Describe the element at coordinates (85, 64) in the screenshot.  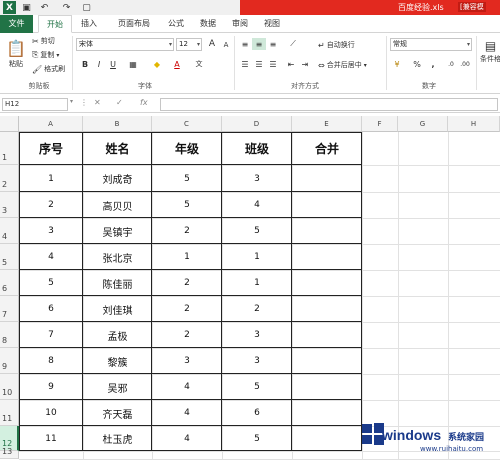
I see `bold-button: B` at that location.